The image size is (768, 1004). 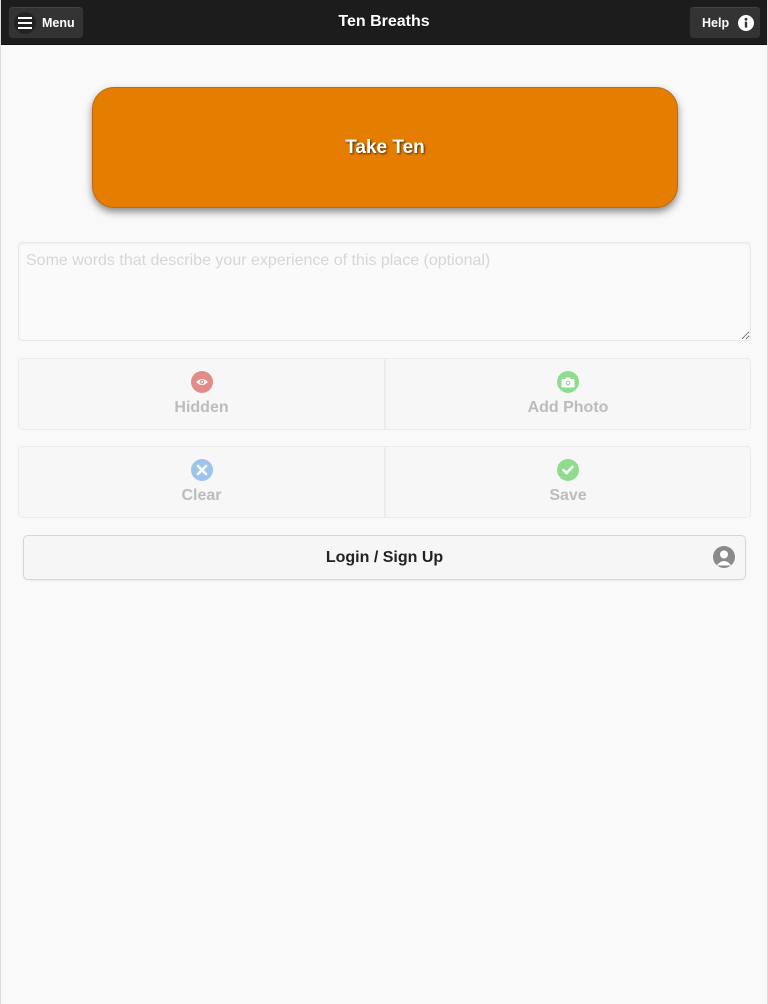 What do you see at coordinates (568, 482) in the screenshot?
I see `save-button: Save` at bounding box center [568, 482].